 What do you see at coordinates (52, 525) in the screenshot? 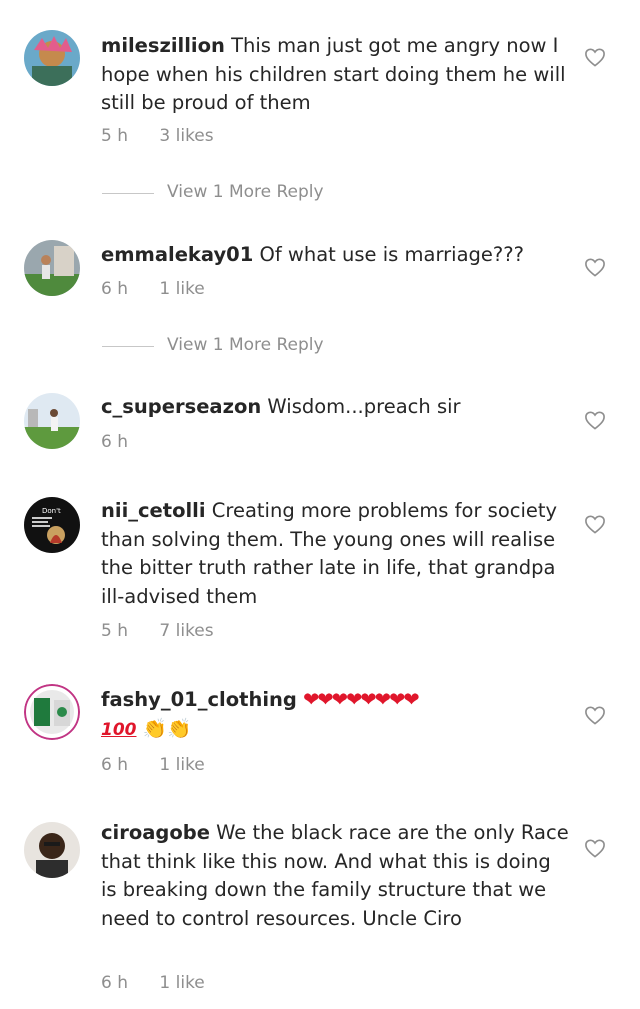
I see `avatar: Don't` at bounding box center [52, 525].